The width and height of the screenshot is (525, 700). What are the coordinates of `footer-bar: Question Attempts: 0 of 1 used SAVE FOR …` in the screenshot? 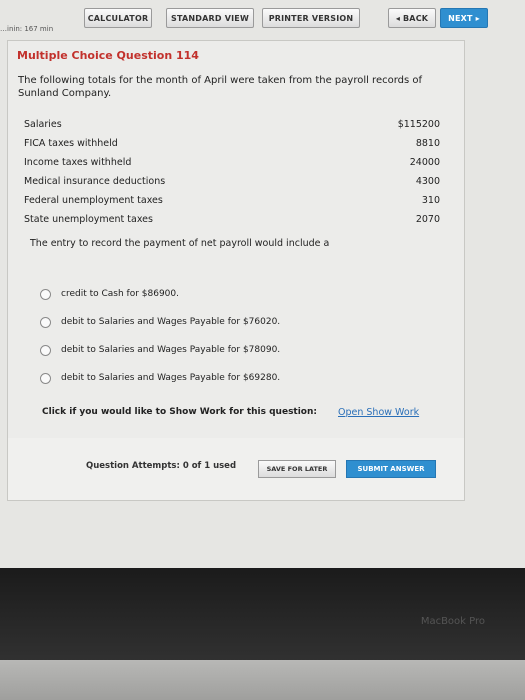 It's located at (236, 469).